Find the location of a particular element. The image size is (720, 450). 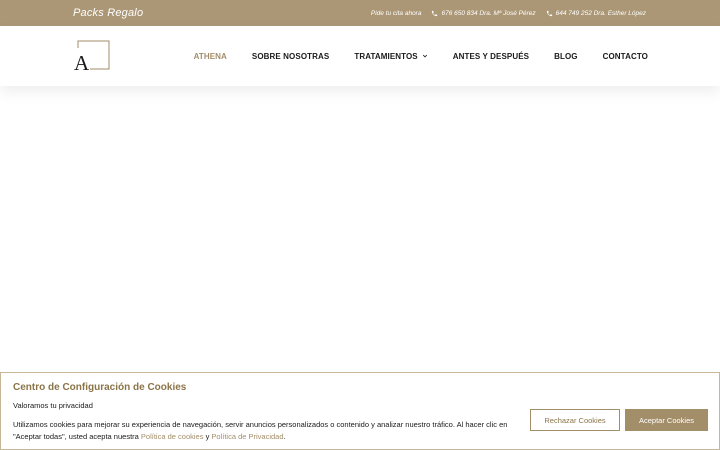

packs-regalo-link: Packs Regalo is located at coordinates (108, 13).